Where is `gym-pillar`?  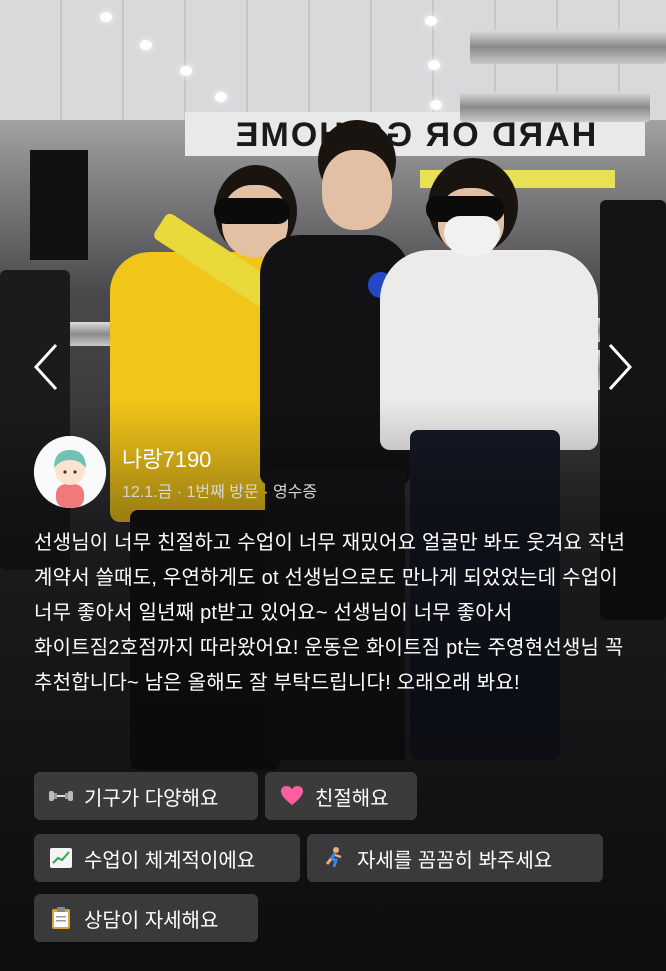 gym-pillar is located at coordinates (59, 205).